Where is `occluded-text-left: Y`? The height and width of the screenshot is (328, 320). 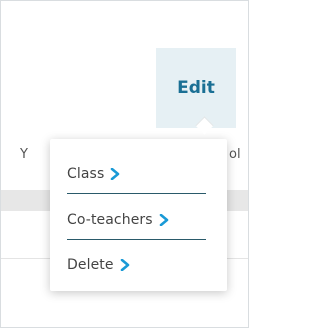
occluded-text-left: Y is located at coordinates (24, 154).